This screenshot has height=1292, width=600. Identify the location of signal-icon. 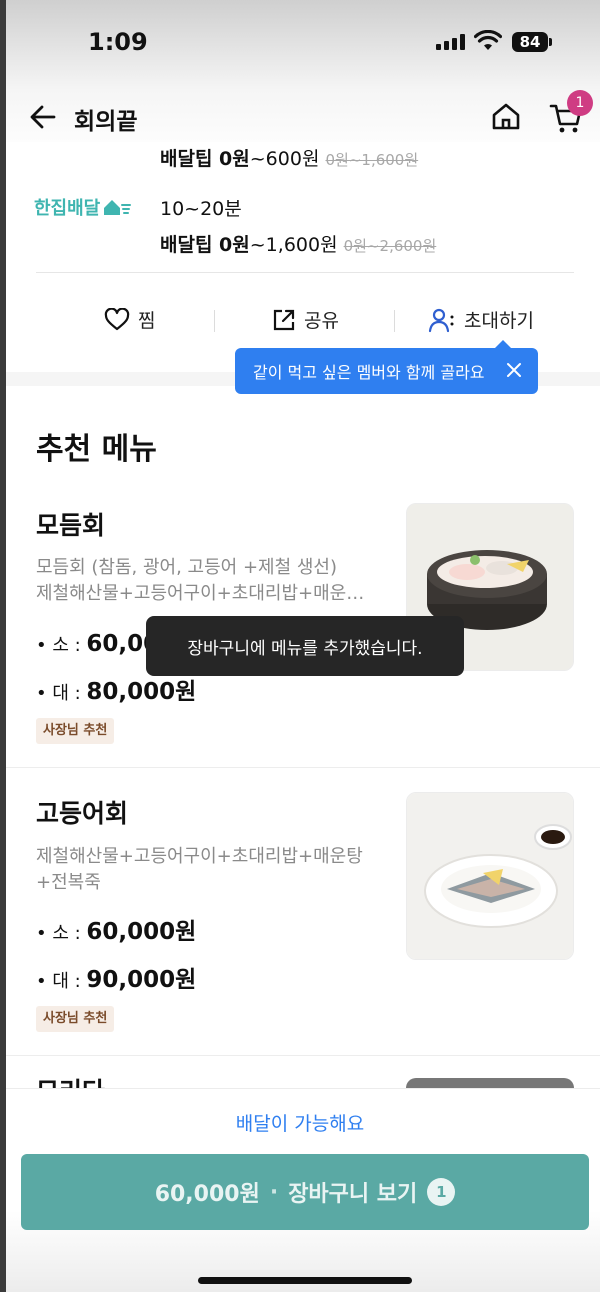
(450, 42).